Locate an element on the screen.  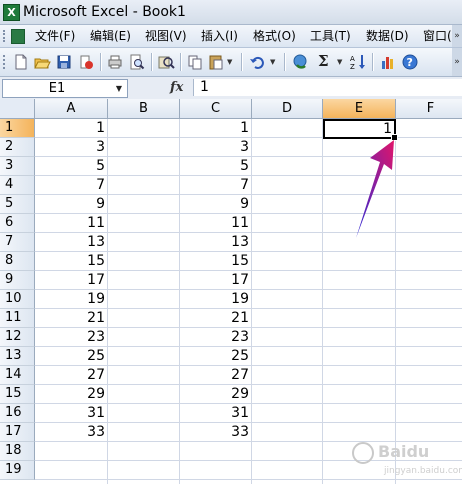
row-header-4: 4 is located at coordinates (17, 185).